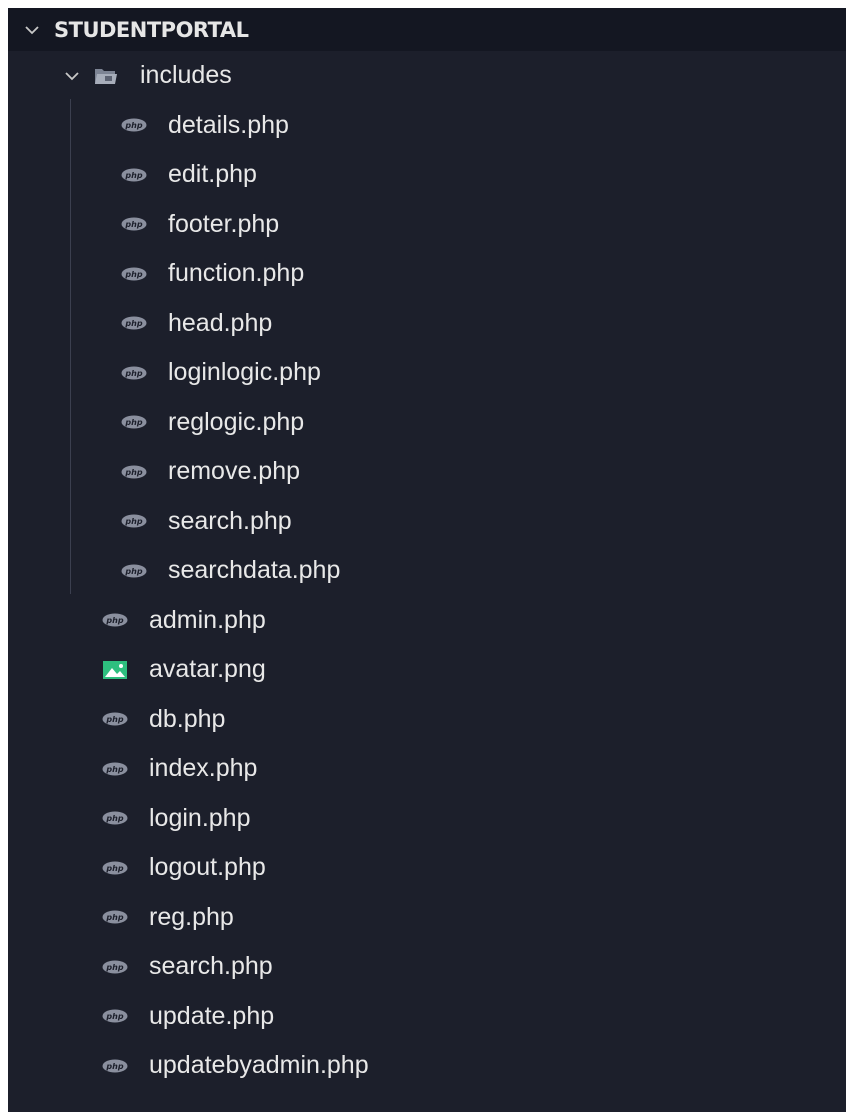 The height and width of the screenshot is (1112, 846). I want to click on file-item: php updatebyadmin.php, so click(427, 1066).